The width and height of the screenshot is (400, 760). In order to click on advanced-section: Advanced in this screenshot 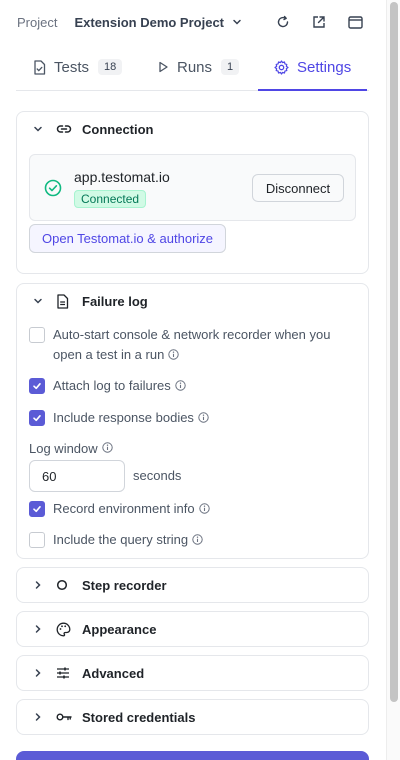, I will do `click(192, 673)`.